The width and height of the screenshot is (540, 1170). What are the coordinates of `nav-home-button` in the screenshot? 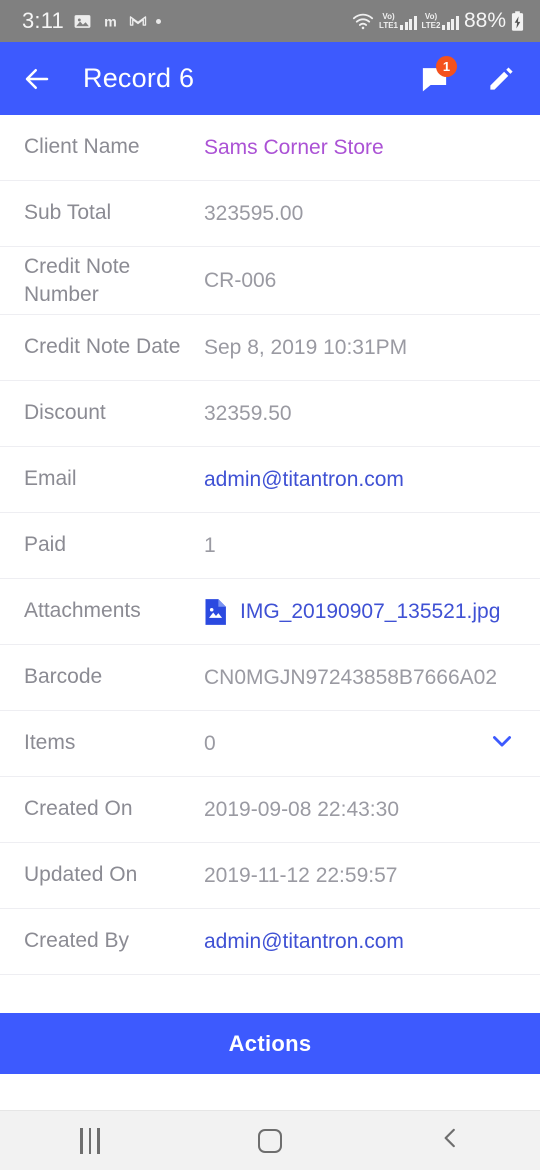 It's located at (270, 1140).